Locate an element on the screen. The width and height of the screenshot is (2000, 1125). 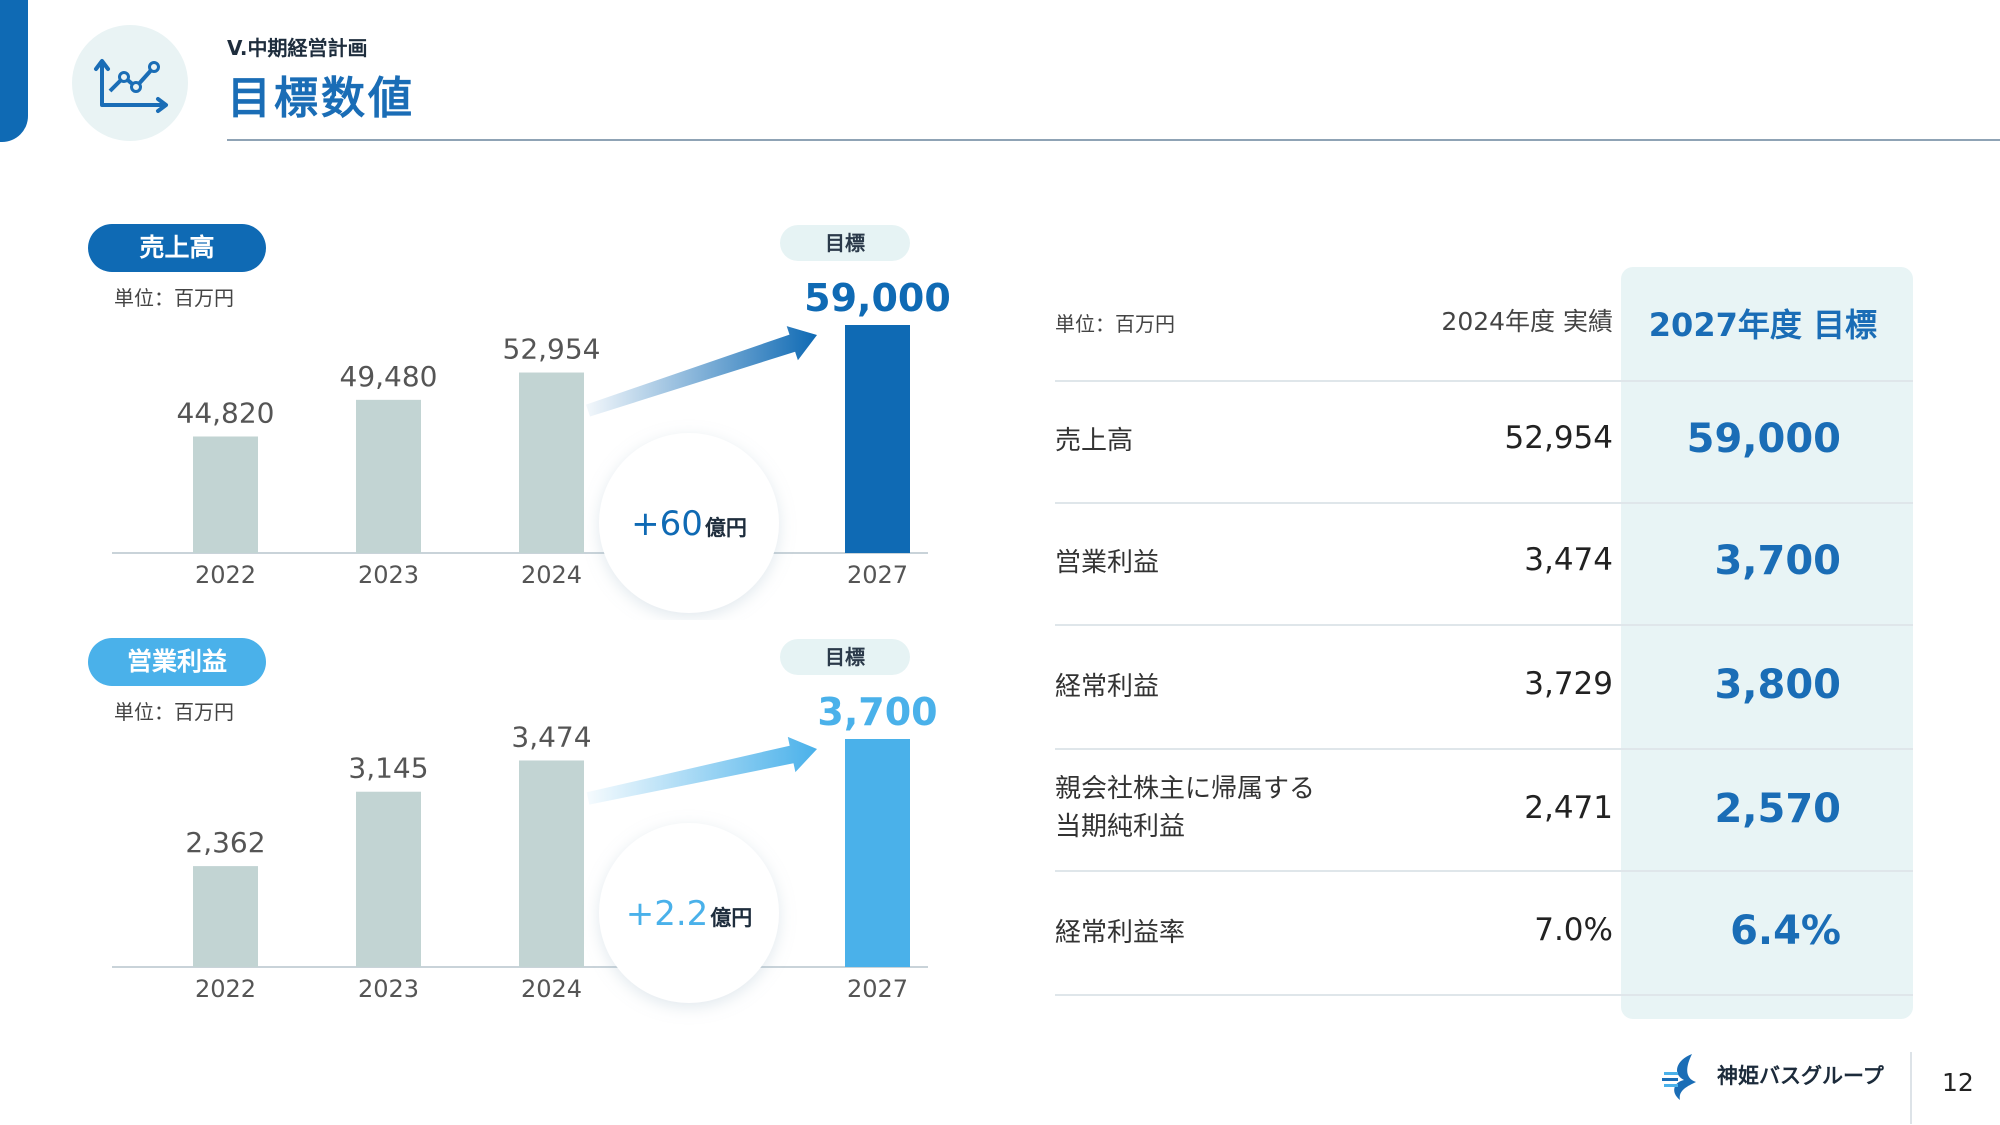
row-actual-value: 3,729 is located at coordinates (1568, 684).